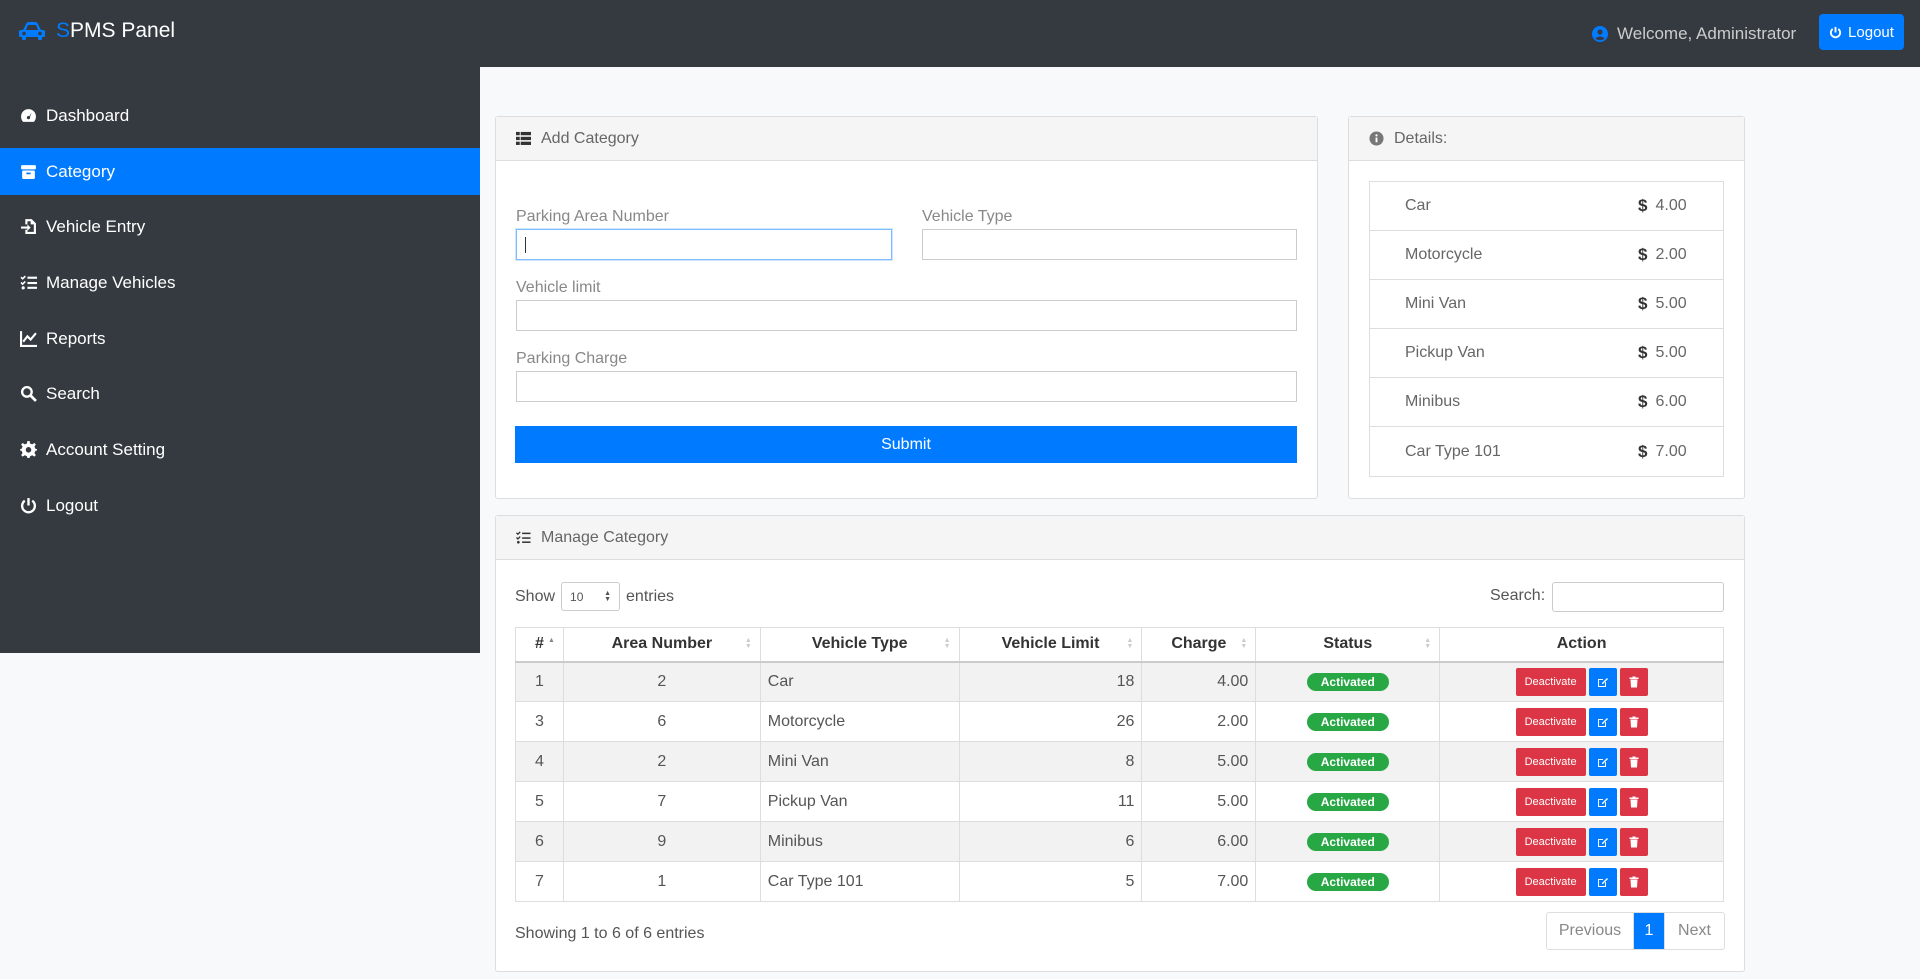 The image size is (1920, 979). What do you see at coordinates (1600, 34) in the screenshot?
I see `user-circle-icon` at bounding box center [1600, 34].